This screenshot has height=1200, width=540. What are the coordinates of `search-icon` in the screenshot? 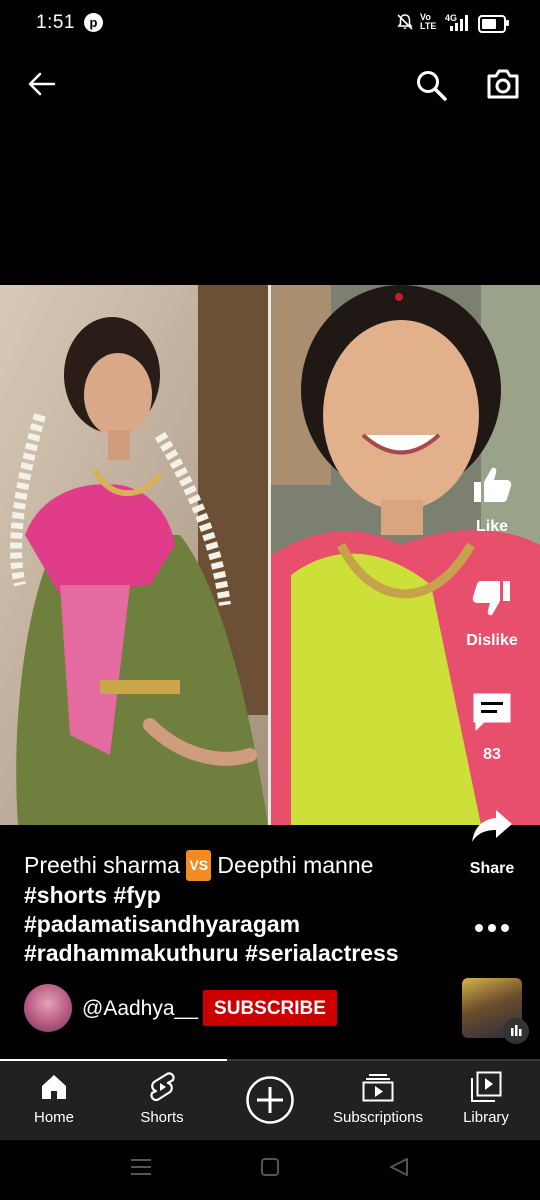 It's located at (431, 85).